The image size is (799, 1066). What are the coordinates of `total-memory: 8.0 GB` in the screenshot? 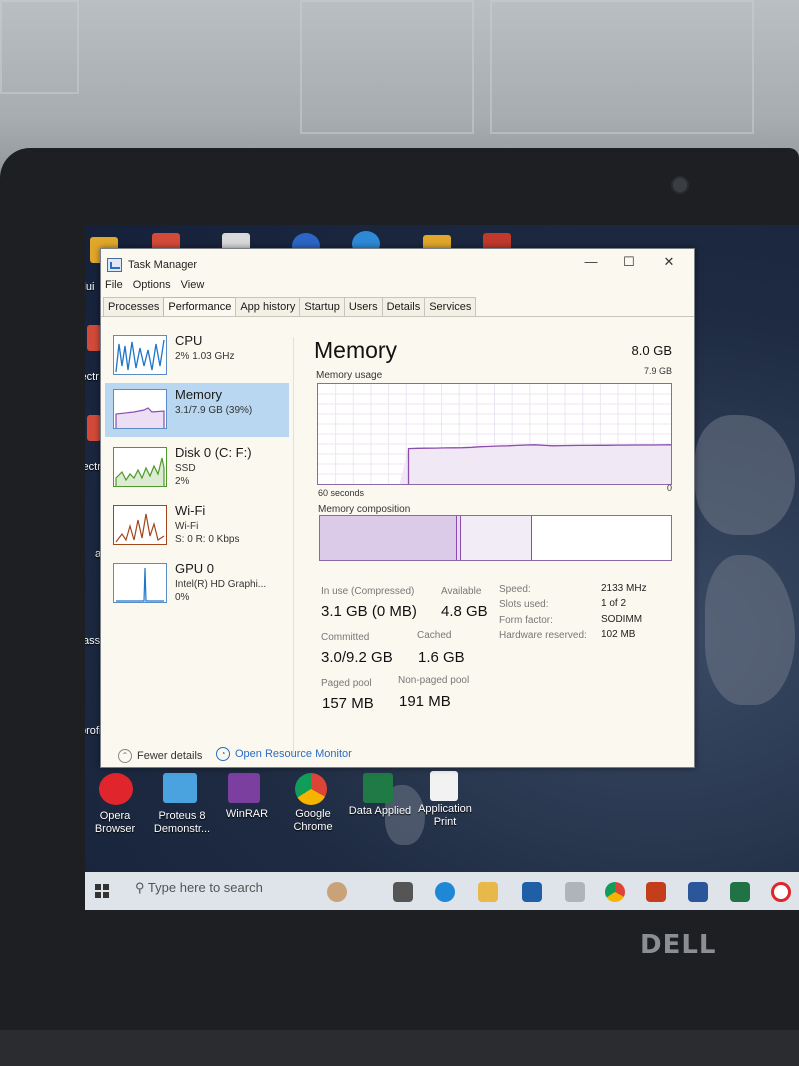 It's located at (651, 350).